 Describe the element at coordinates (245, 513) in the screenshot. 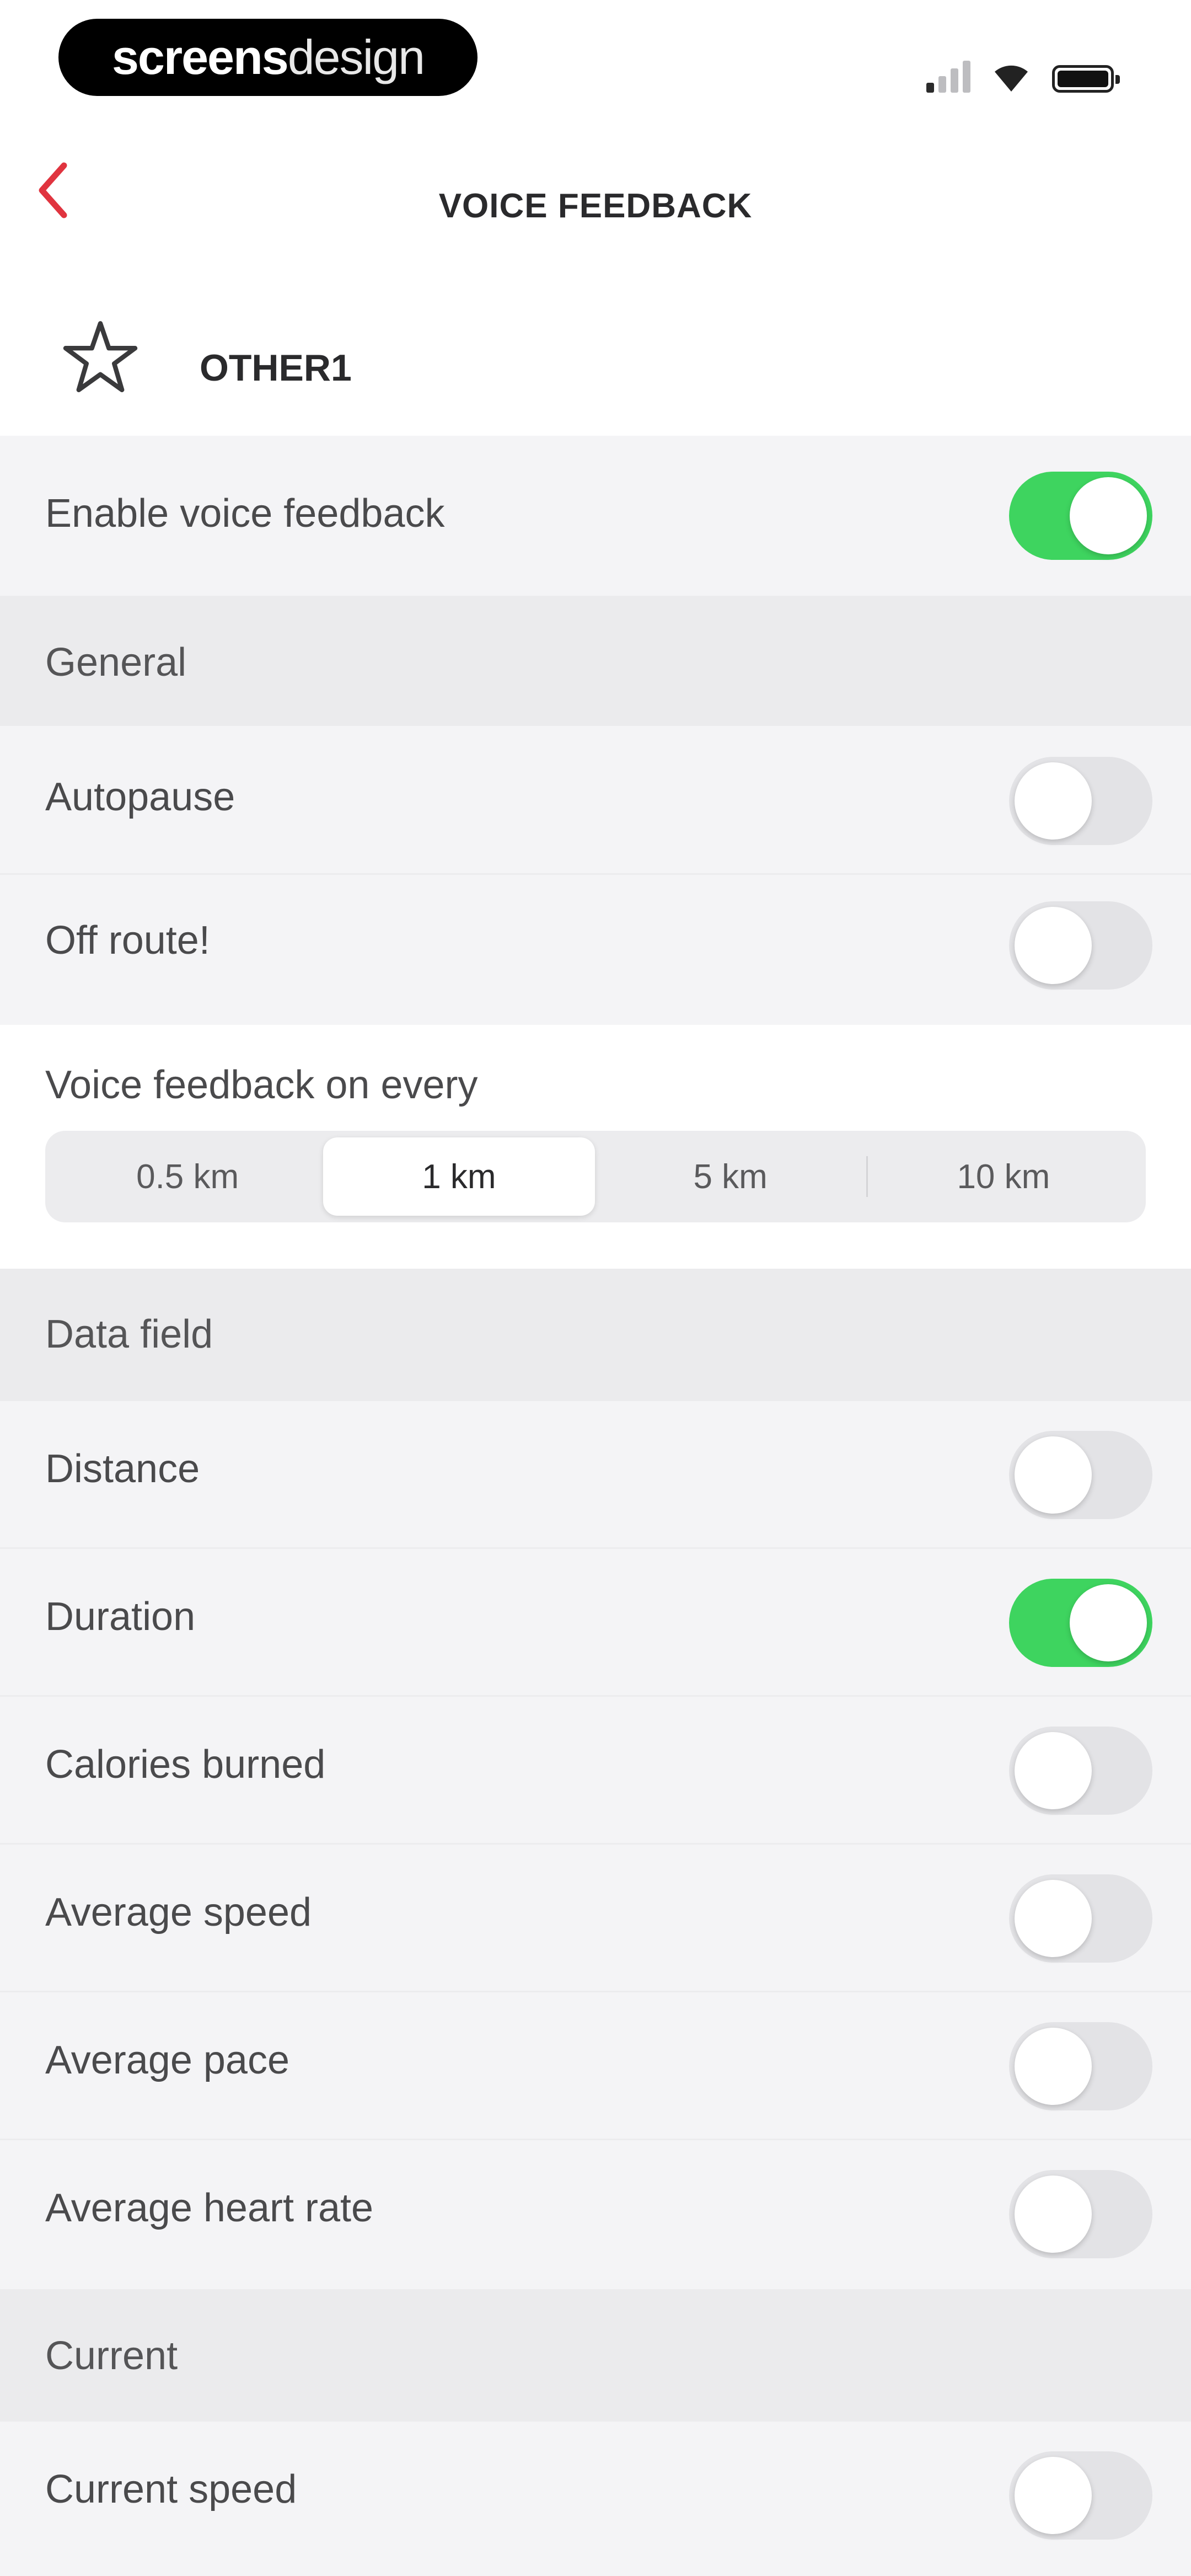

I see `enable-voice-feedback-label: Enable voice feedback` at that location.